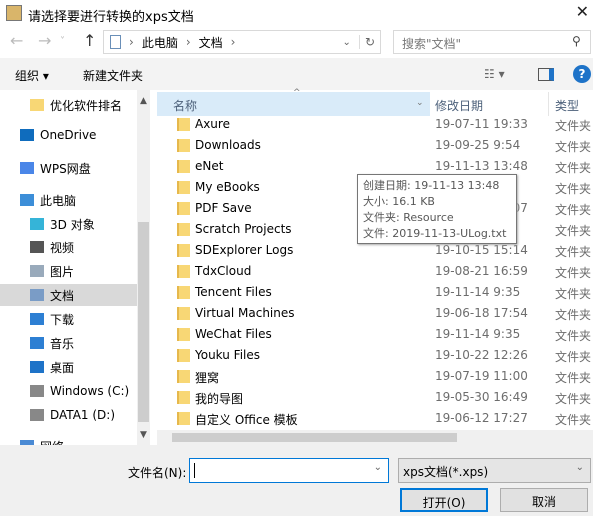 Image resolution: width=593 pixels, height=516 pixels. I want to click on scroll-up-icon: ▲, so click(143, 101).